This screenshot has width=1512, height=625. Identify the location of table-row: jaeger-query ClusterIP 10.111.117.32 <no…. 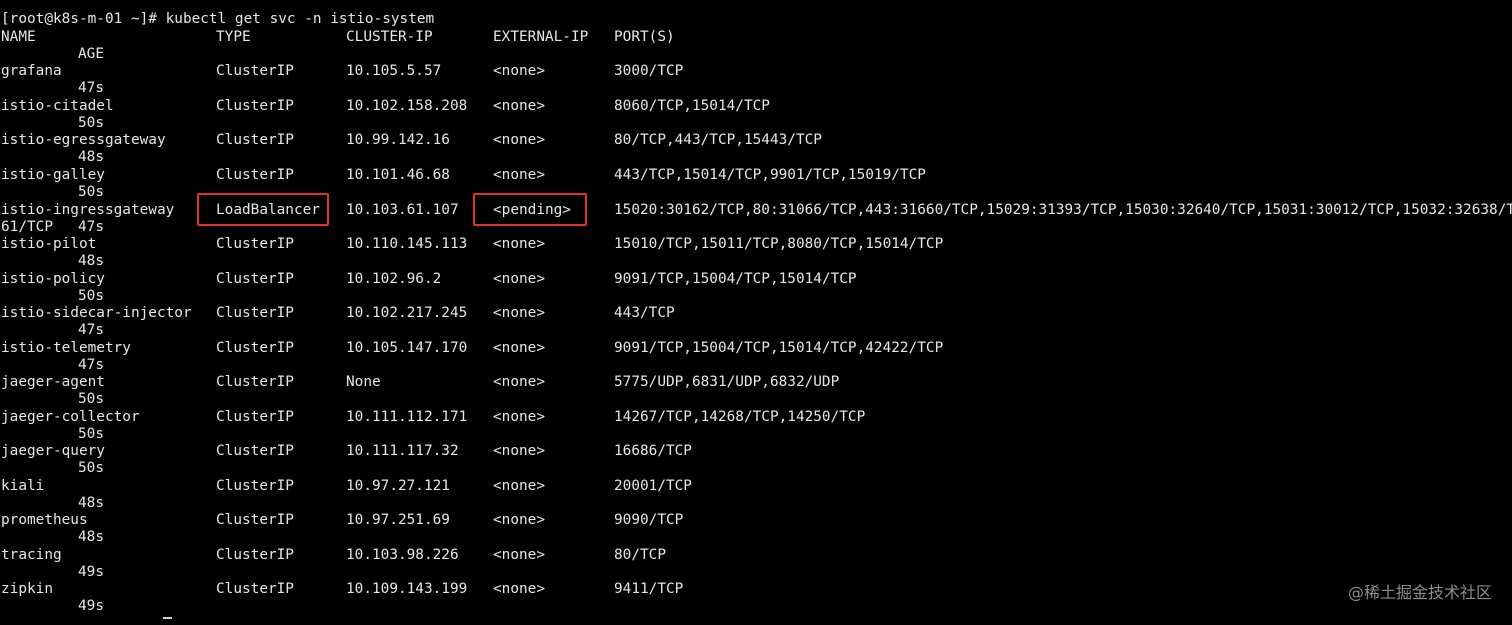
(756, 451).